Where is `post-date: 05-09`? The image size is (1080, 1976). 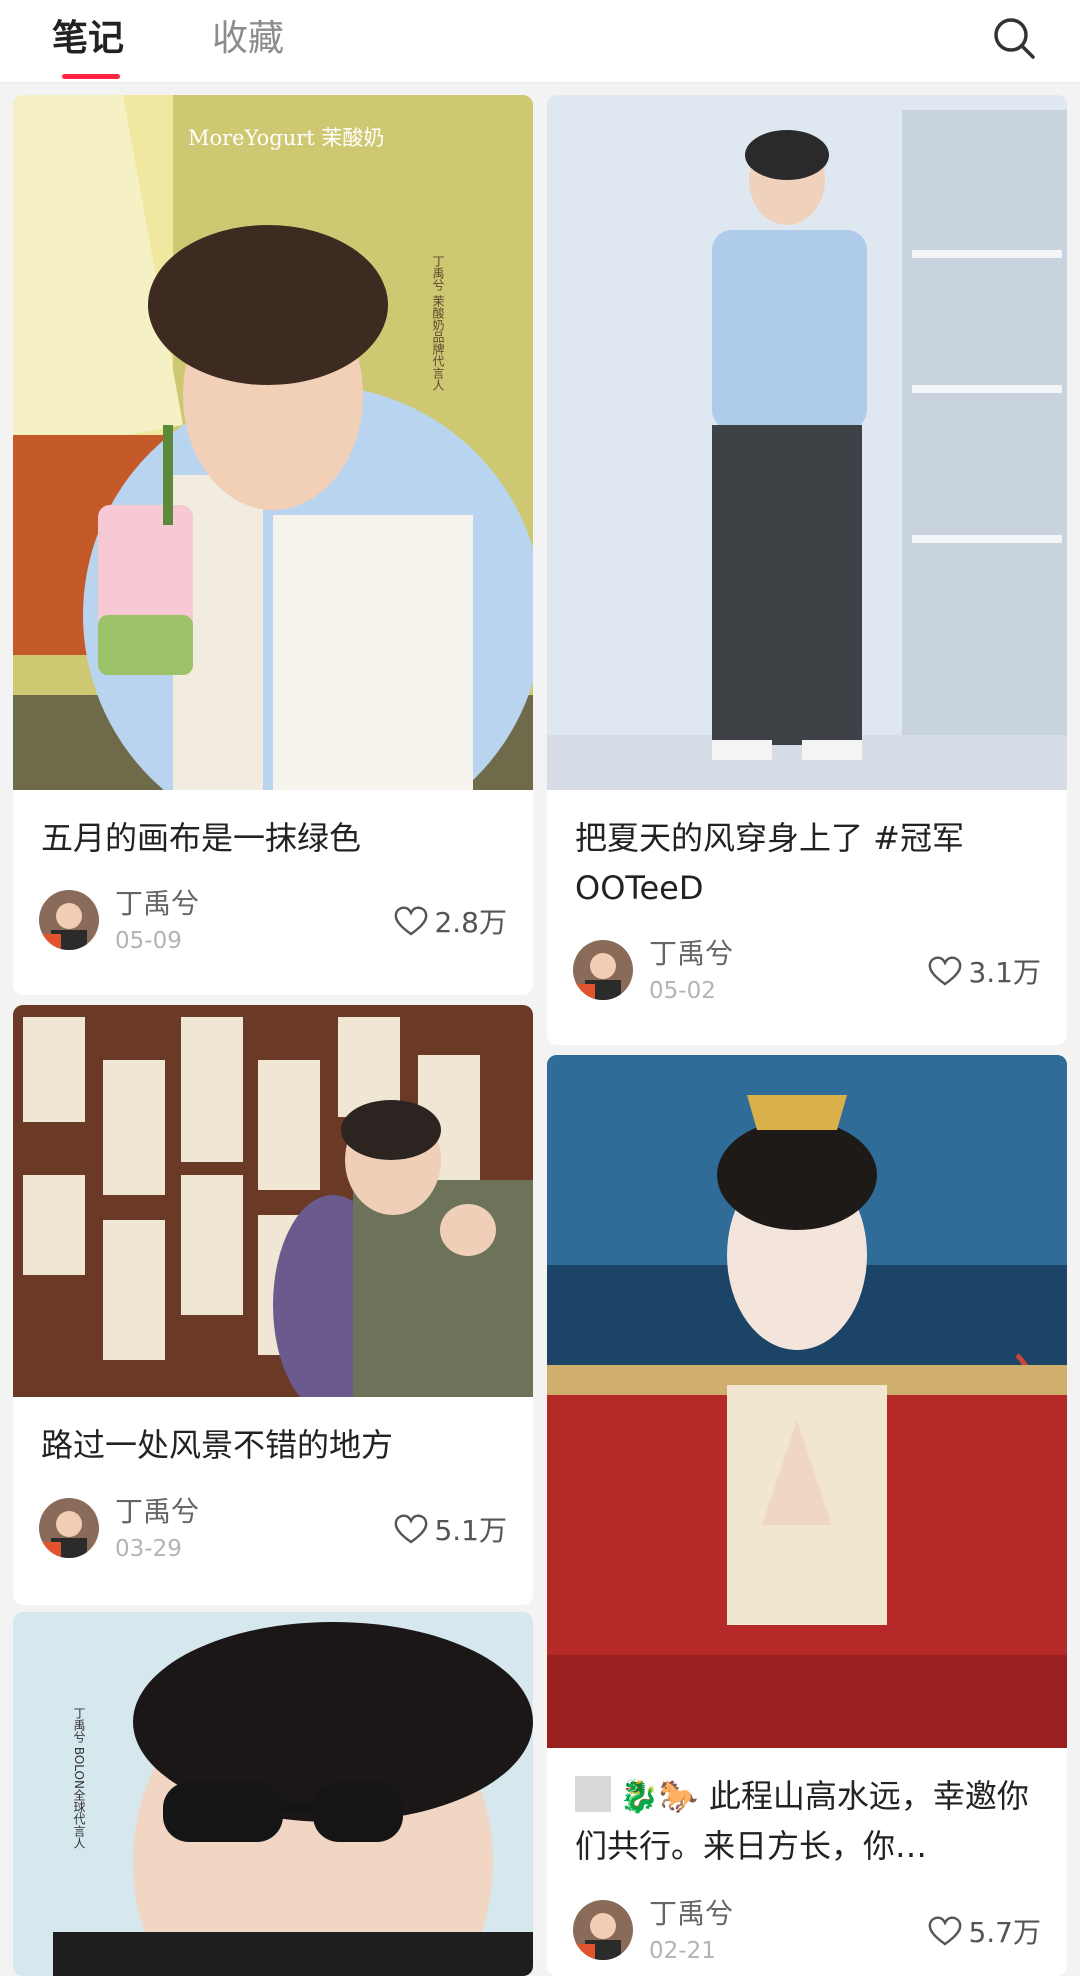 post-date: 05-09 is located at coordinates (148, 941).